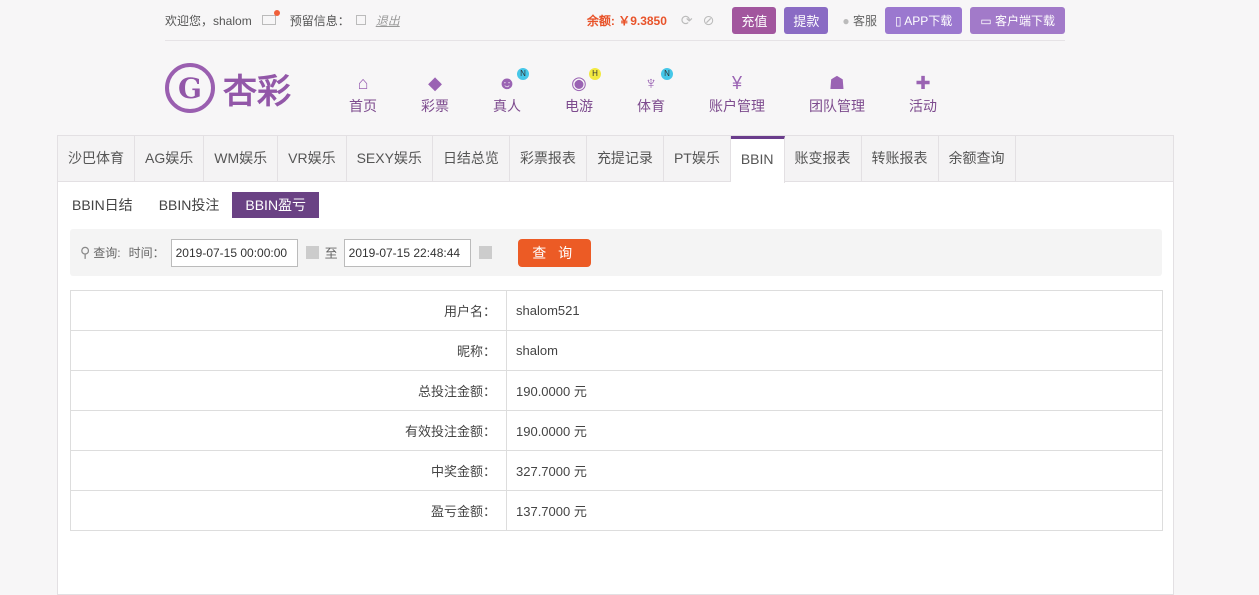 The width and height of the screenshot is (1259, 595). I want to click on yen-icon: ¥, so click(736, 83).